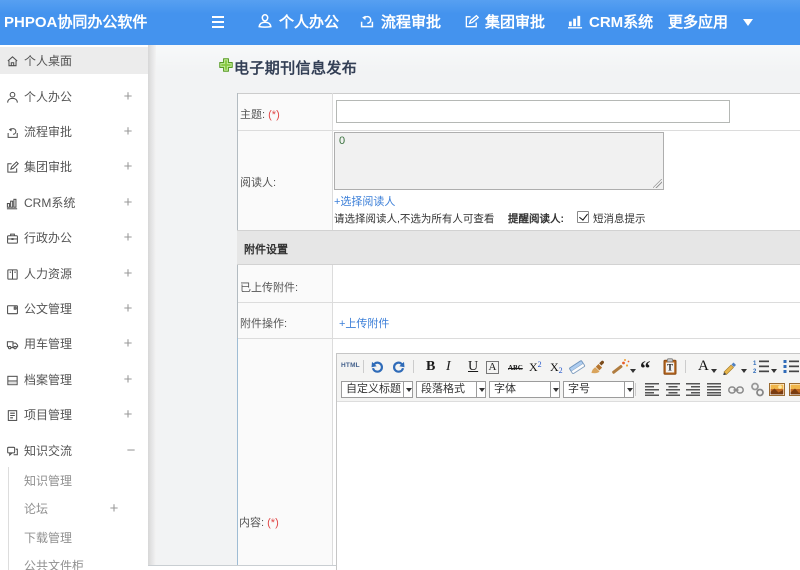 The width and height of the screenshot is (800, 570). Describe the element at coordinates (670, 368) in the screenshot. I see `svg-text: T` at that location.